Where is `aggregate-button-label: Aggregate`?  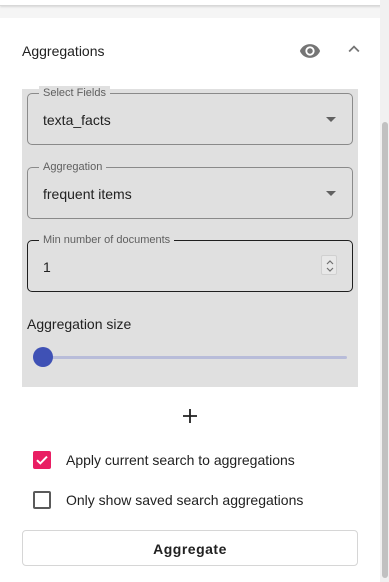 aggregate-button-label: Aggregate is located at coordinates (190, 549).